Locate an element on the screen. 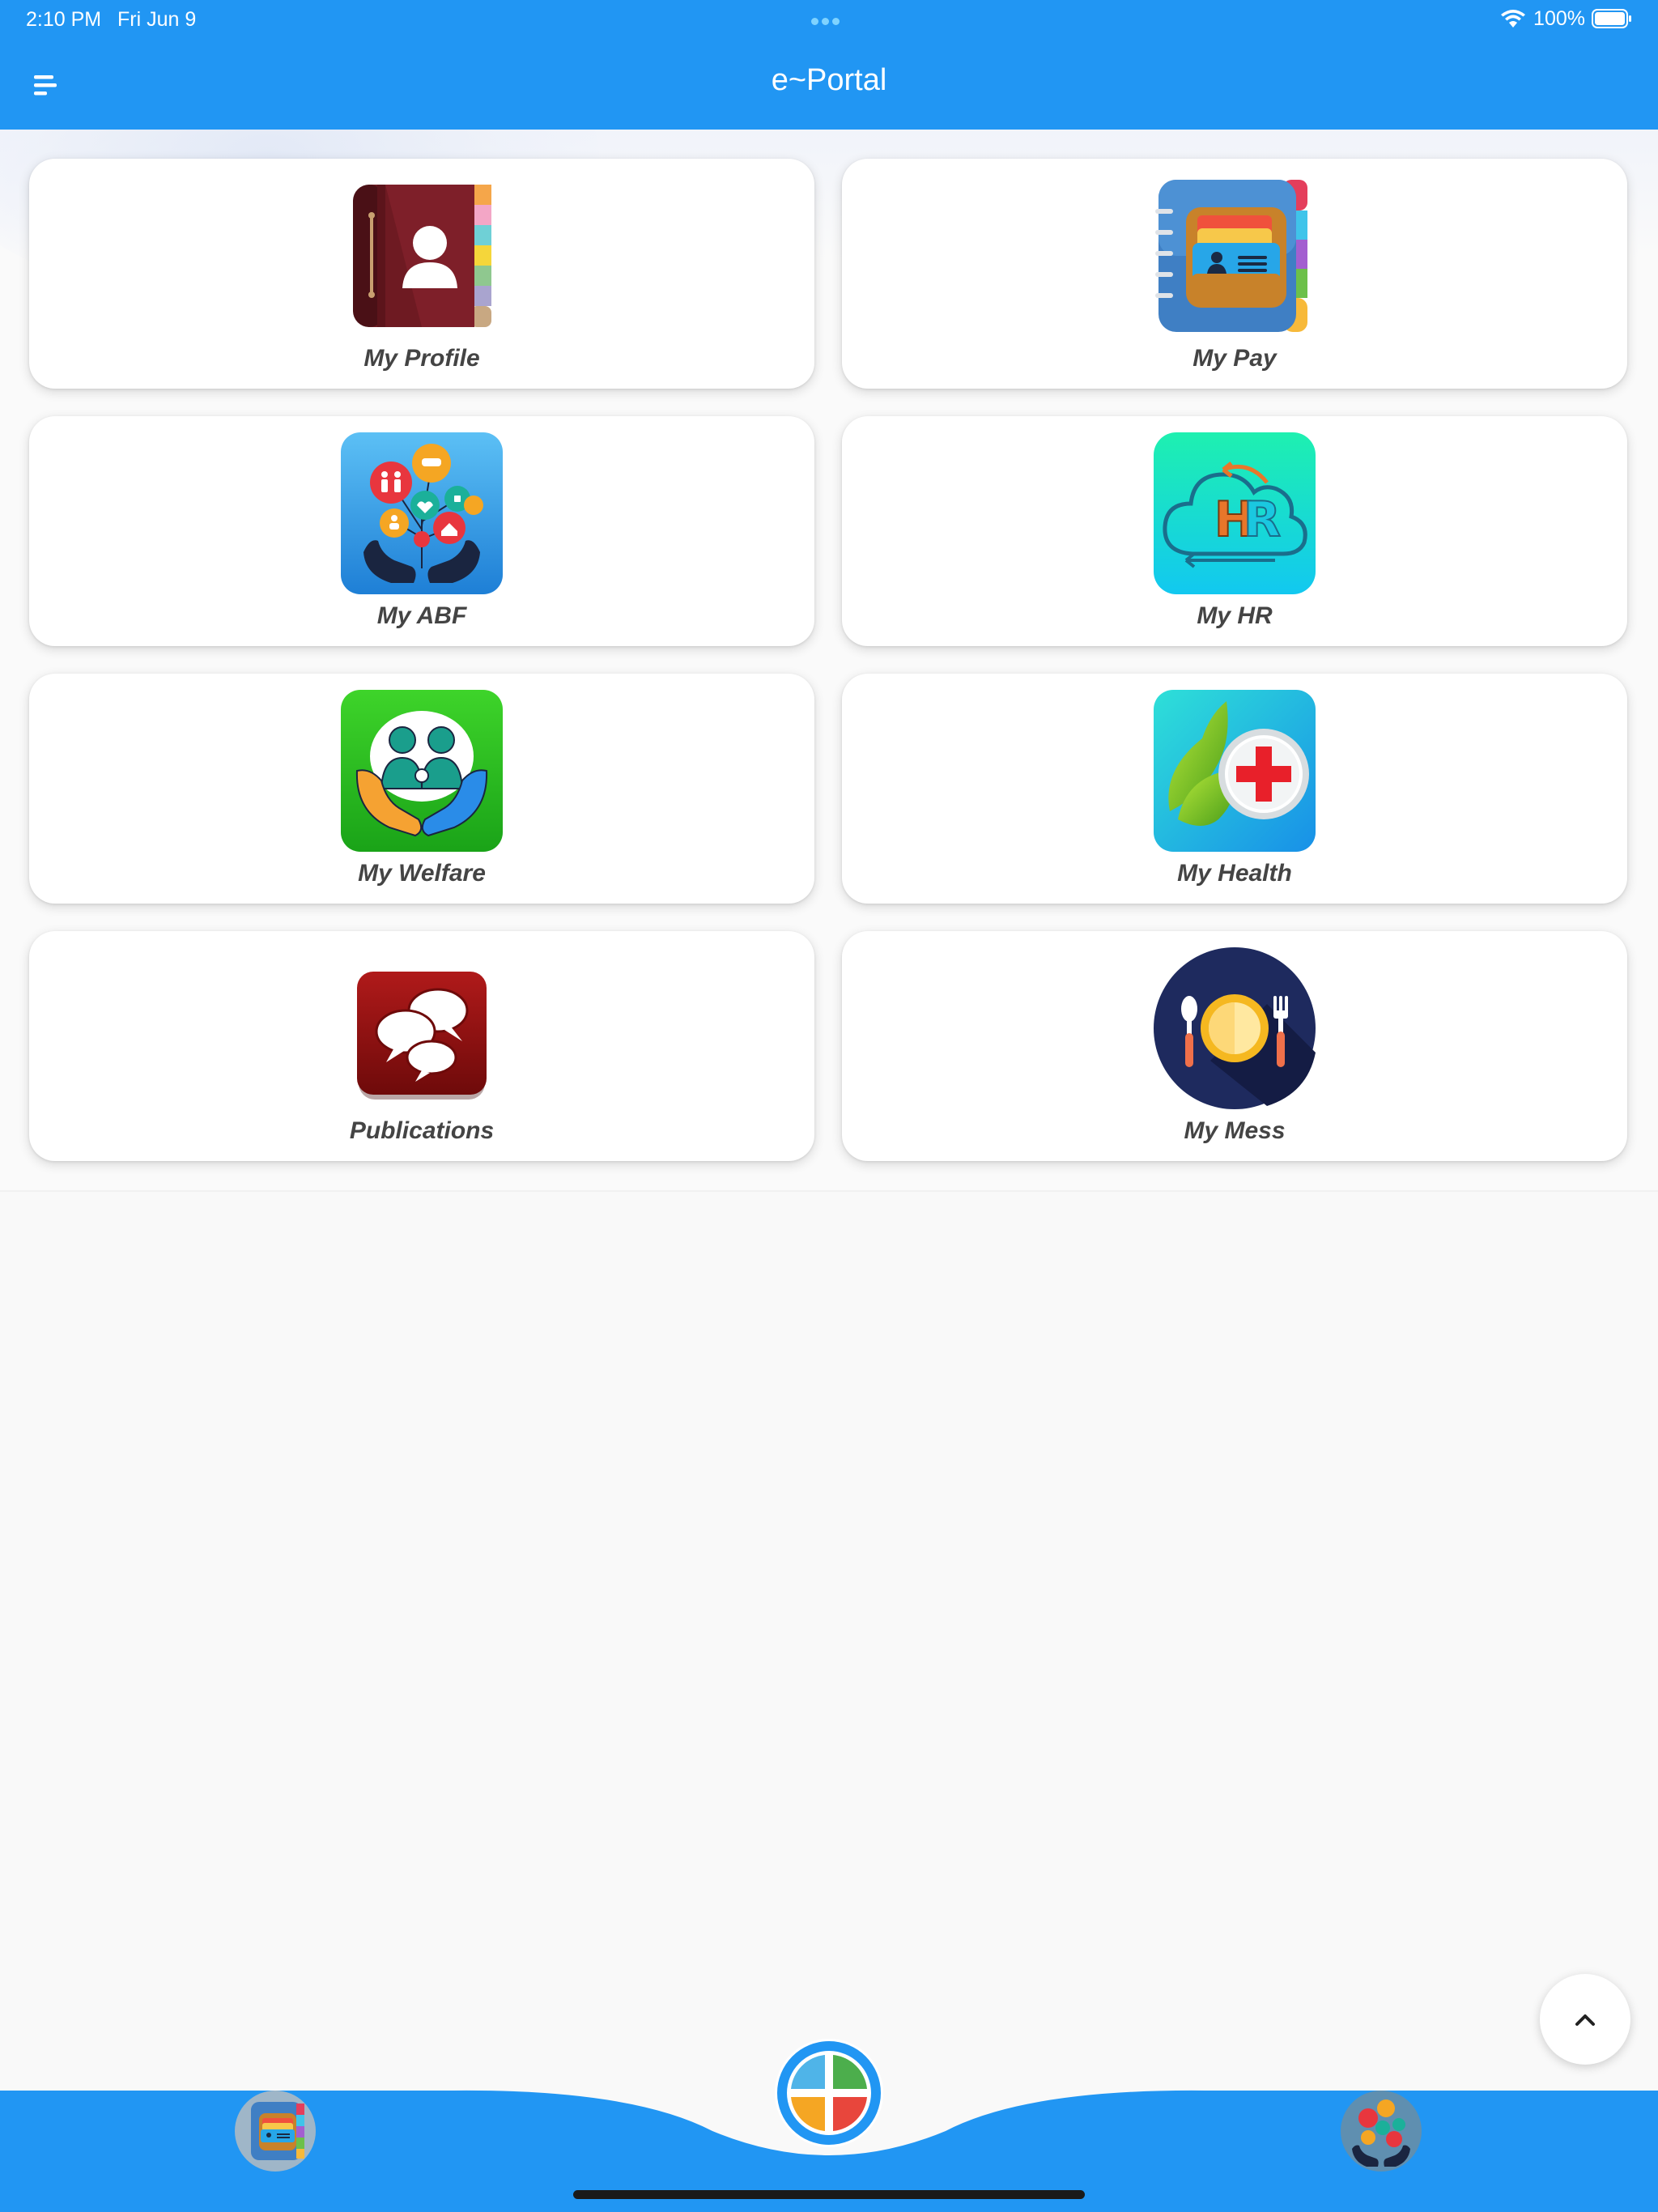 The image size is (1658, 2212). welfare-family-icon is located at coordinates (422, 771).